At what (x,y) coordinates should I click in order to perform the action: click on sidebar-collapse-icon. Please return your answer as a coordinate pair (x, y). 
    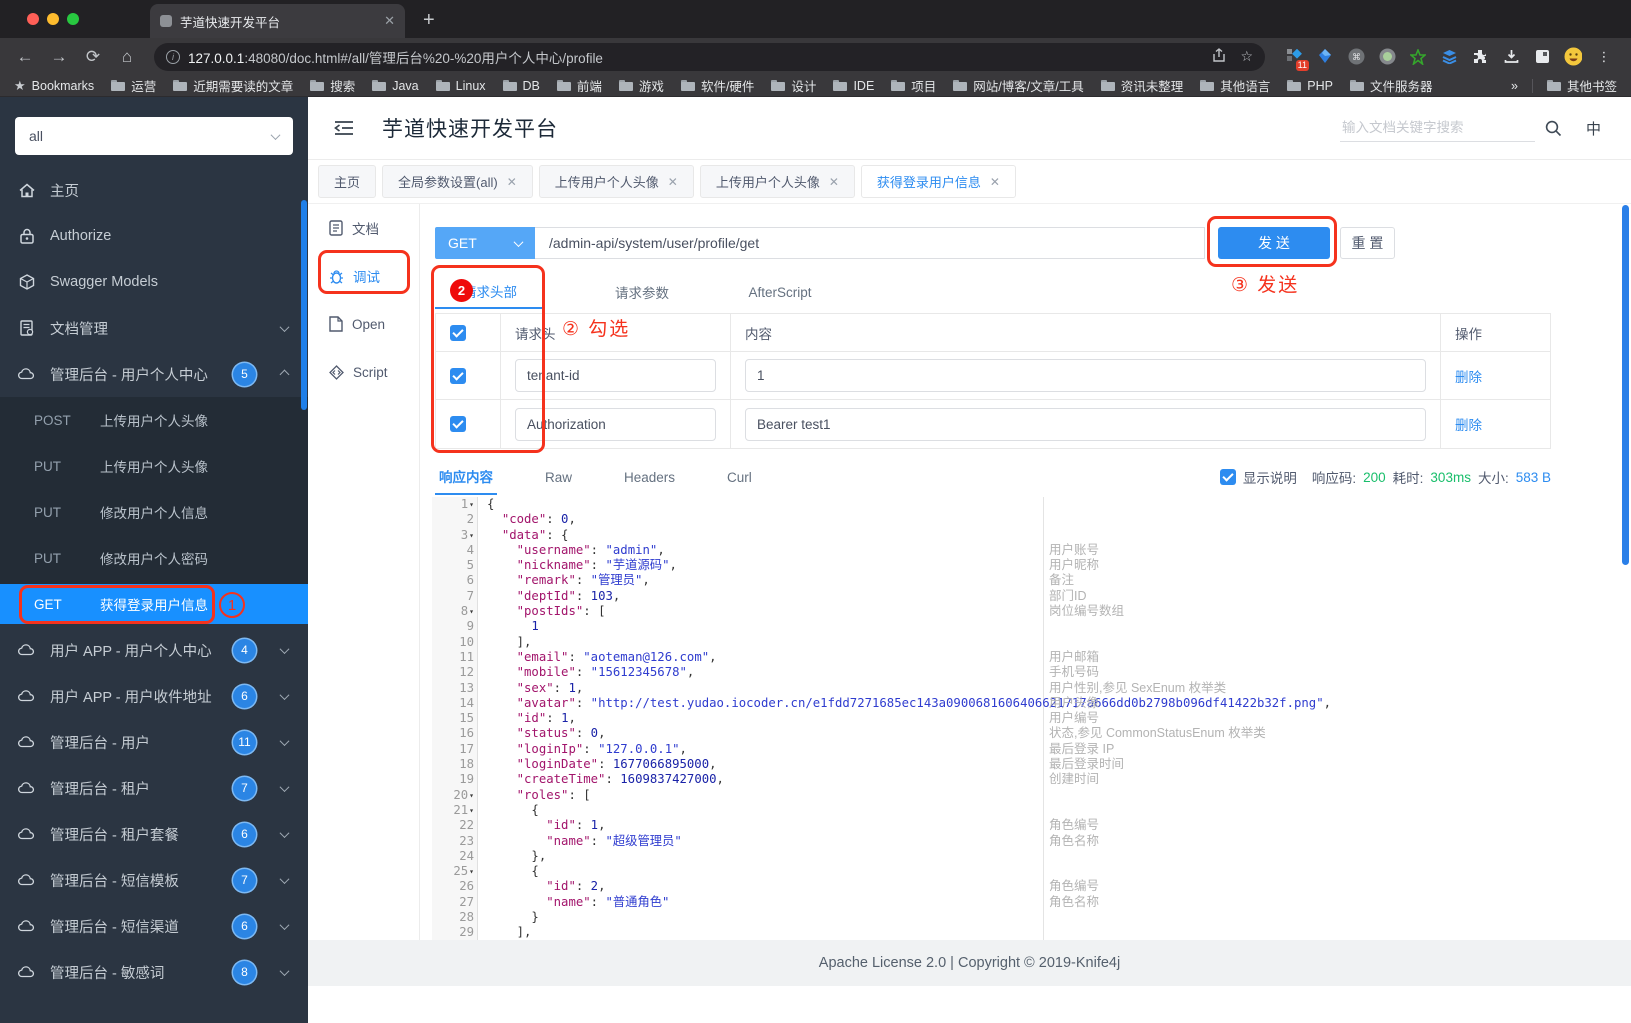
    Looking at the image, I should click on (344, 128).